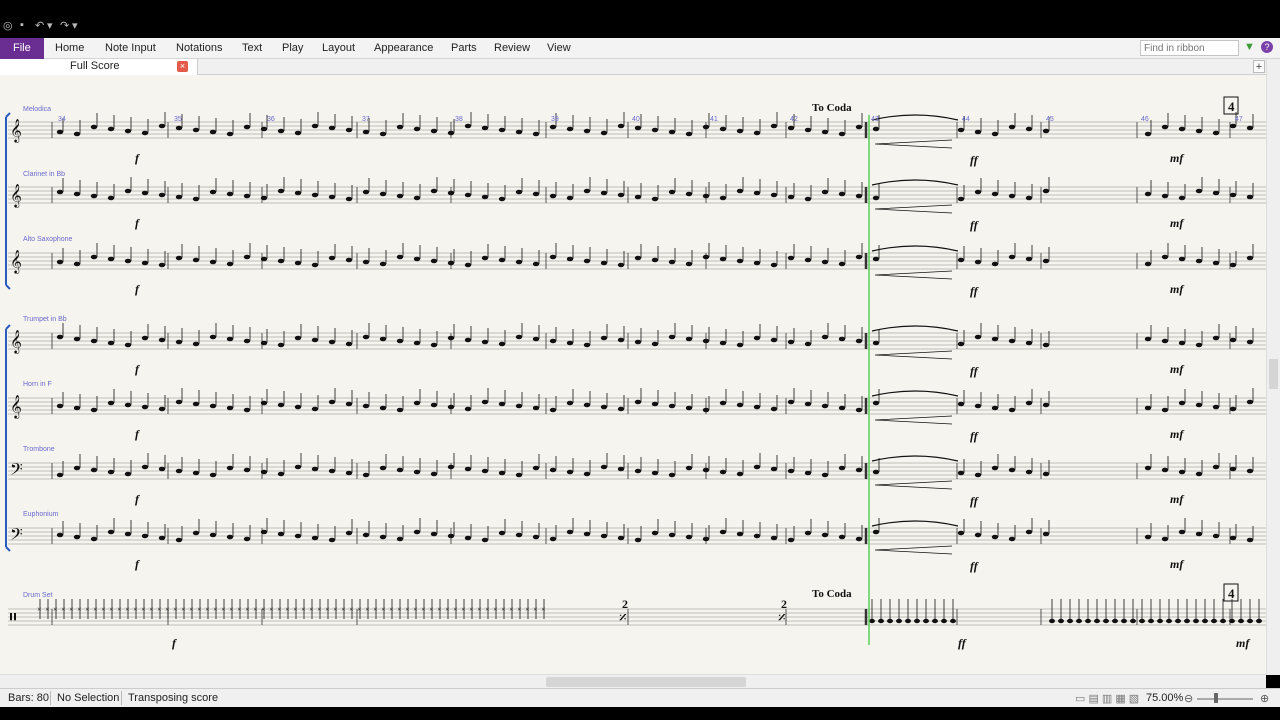 Image resolution: width=1280 pixels, height=720 pixels. I want to click on horizontal-scroll-thumb, so click(646, 682).